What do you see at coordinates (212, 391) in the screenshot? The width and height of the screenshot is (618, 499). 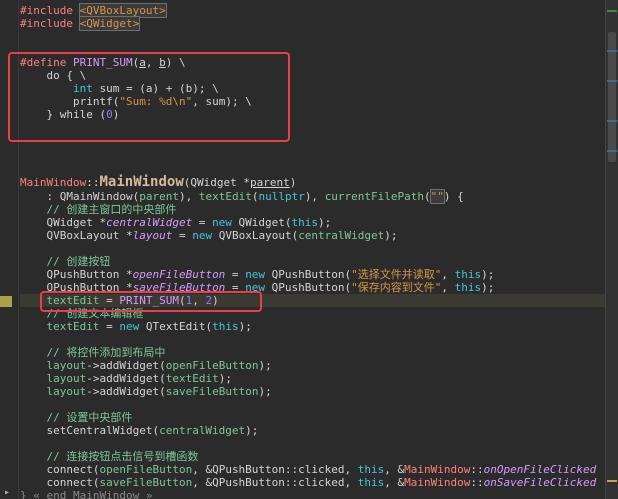 I see `code-token: saveFileButton` at bounding box center [212, 391].